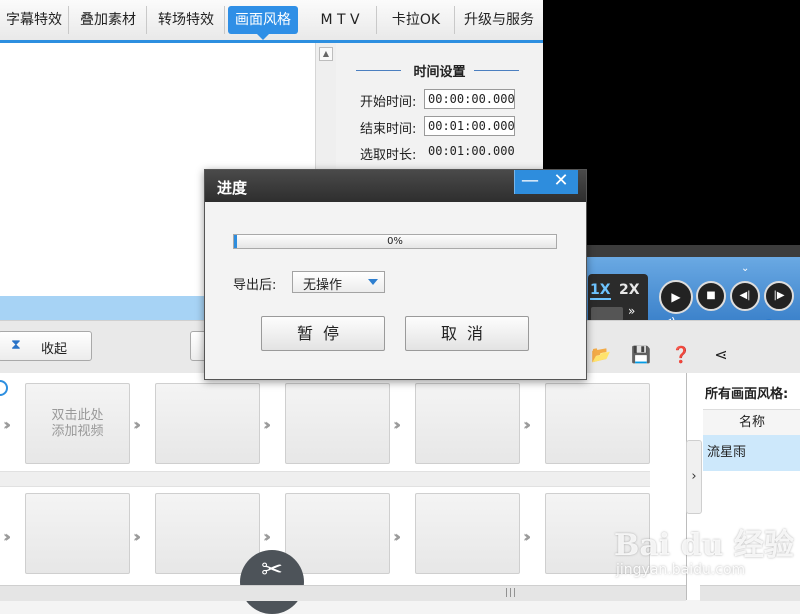 The height and width of the screenshot is (614, 800). What do you see at coordinates (263, 23) in the screenshot?
I see `tab-picture-style: 画面风格` at bounding box center [263, 23].